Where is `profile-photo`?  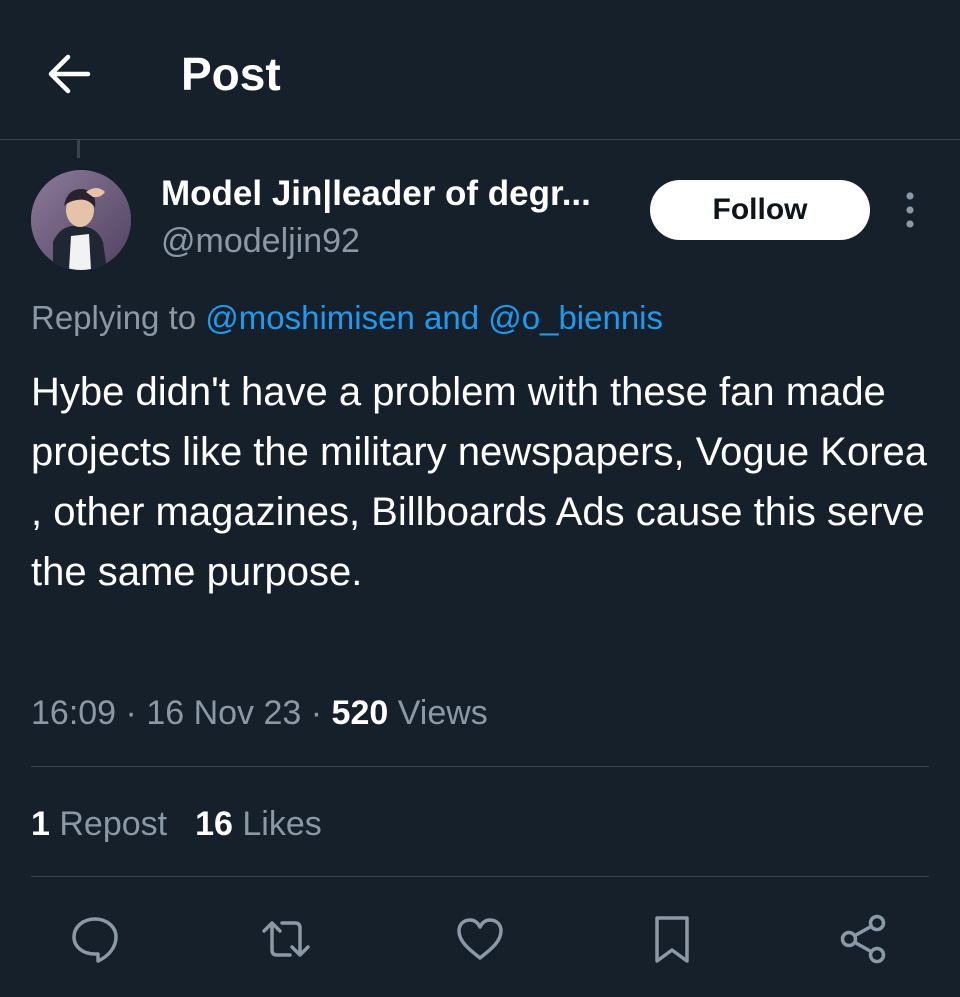
profile-photo is located at coordinates (81, 220).